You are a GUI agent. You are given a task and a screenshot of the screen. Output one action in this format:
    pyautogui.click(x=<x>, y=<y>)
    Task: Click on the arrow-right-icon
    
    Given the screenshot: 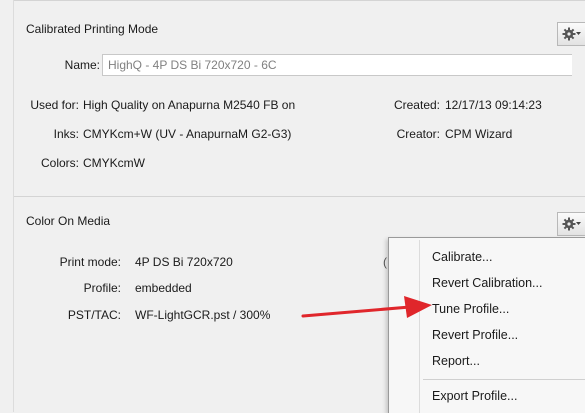 What is the action you would take?
    pyautogui.click(x=366, y=307)
    